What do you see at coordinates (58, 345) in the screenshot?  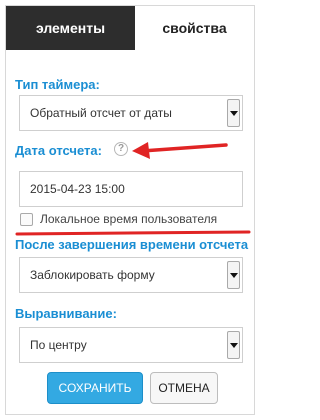 I see `alignment-value: По центру` at bounding box center [58, 345].